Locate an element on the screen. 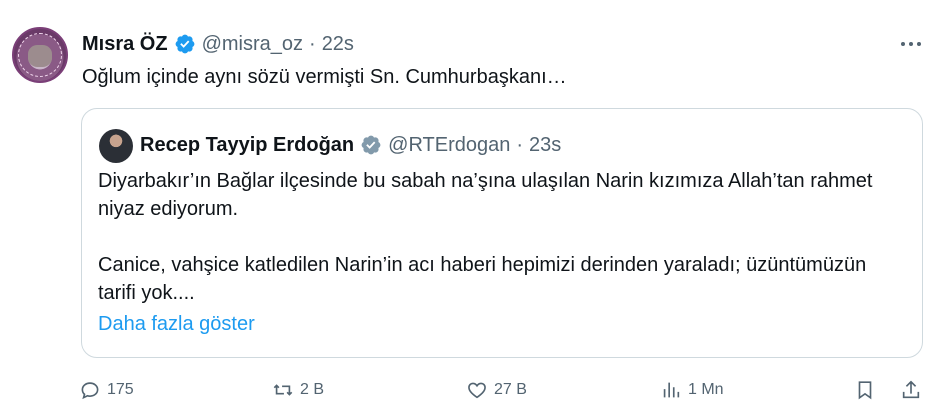 Image resolution: width=948 pixels, height=402 pixels. avatar-photo is located at coordinates (40, 56).